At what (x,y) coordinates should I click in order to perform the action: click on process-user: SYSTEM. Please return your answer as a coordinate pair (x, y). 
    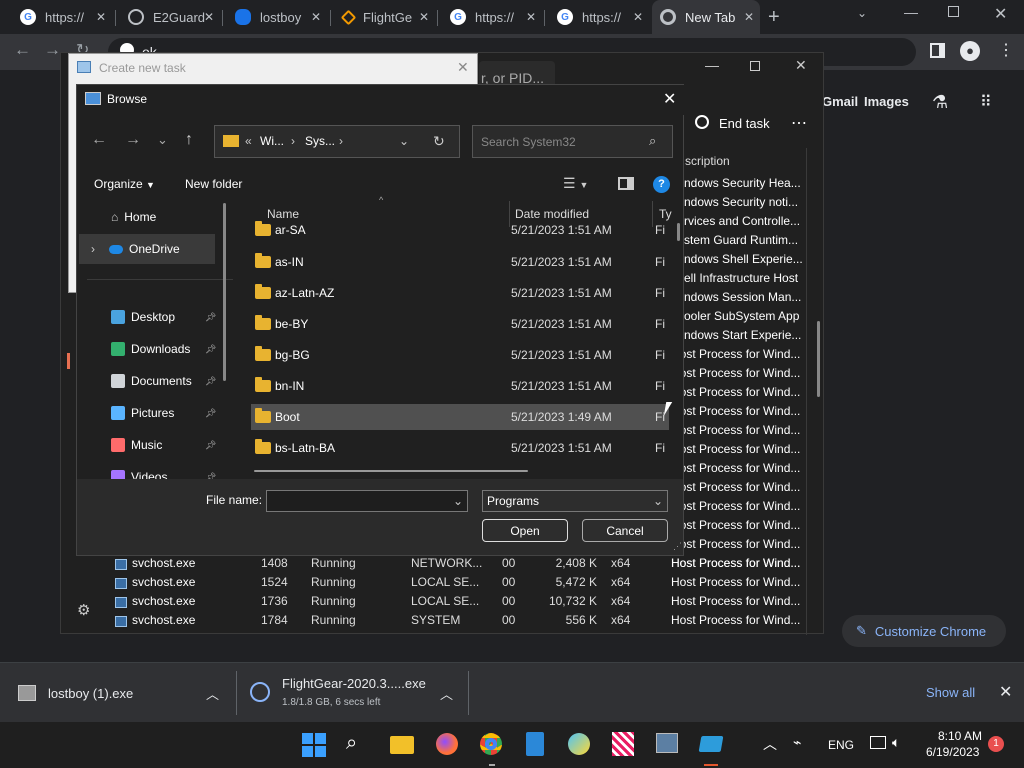
    Looking at the image, I should click on (435, 620).